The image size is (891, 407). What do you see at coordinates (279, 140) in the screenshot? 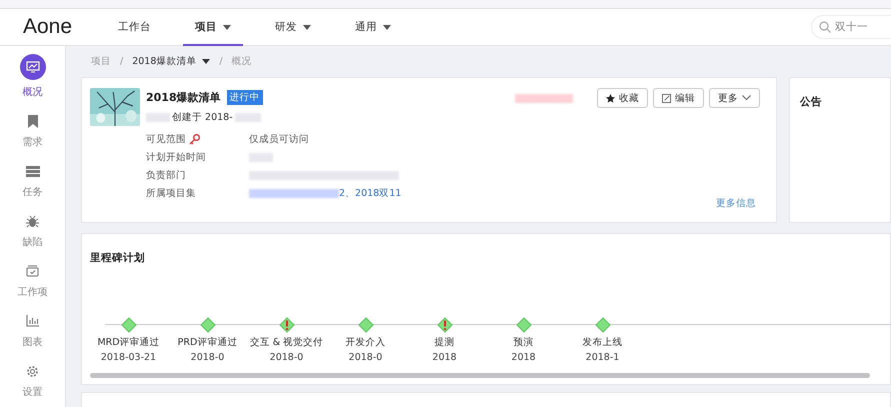
I see `field-value: 仅成员可访问` at bounding box center [279, 140].